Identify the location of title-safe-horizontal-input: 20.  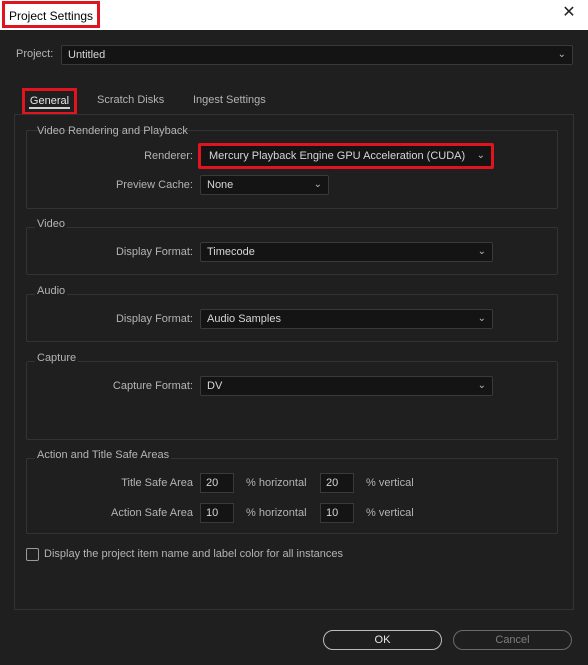
(217, 483).